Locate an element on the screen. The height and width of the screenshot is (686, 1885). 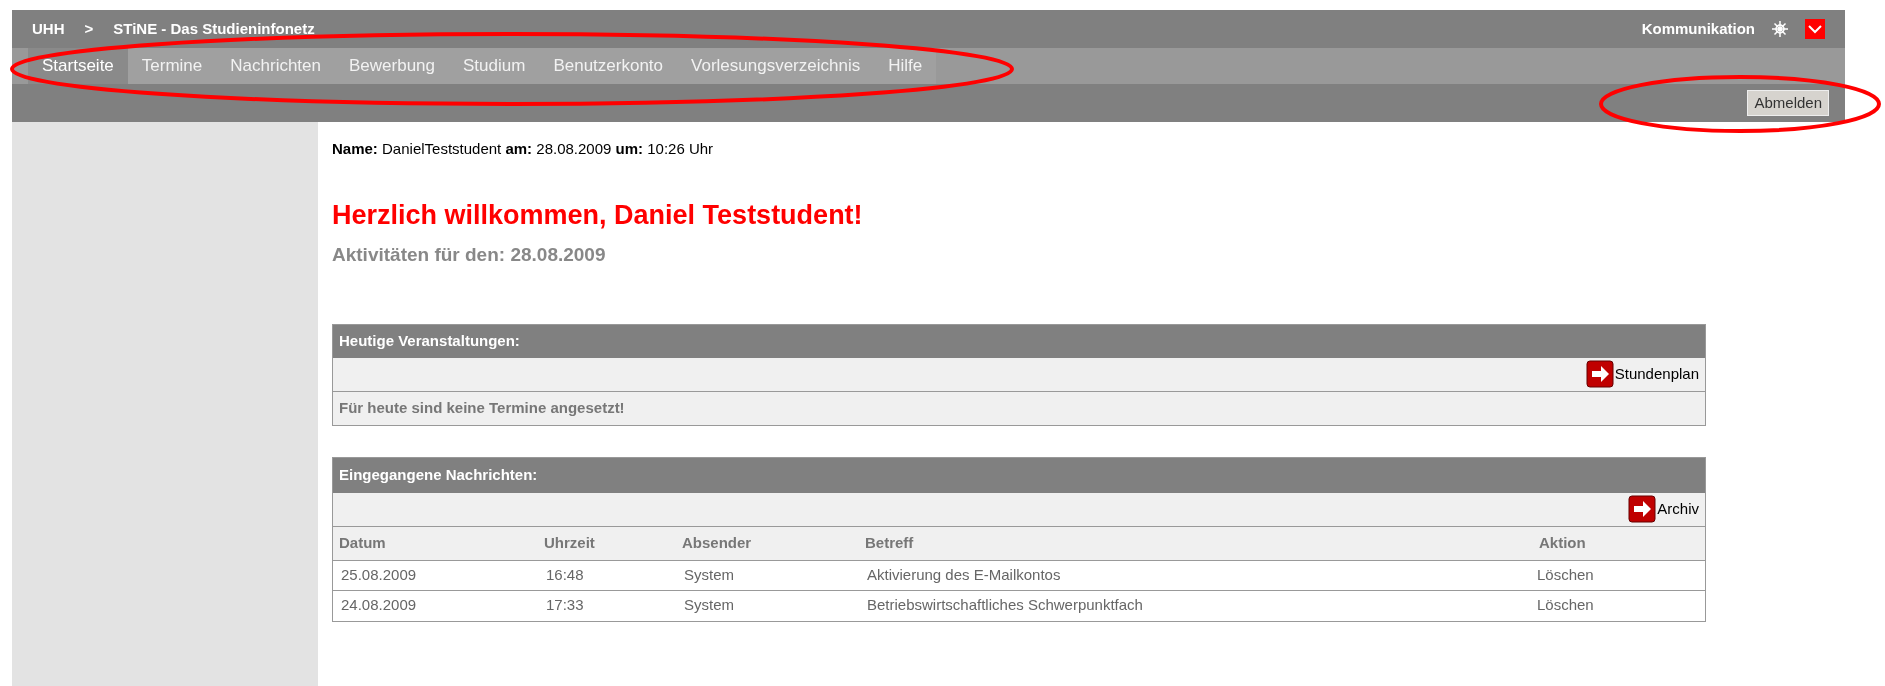
column-header: Uhrzeit is located at coordinates (570, 542).